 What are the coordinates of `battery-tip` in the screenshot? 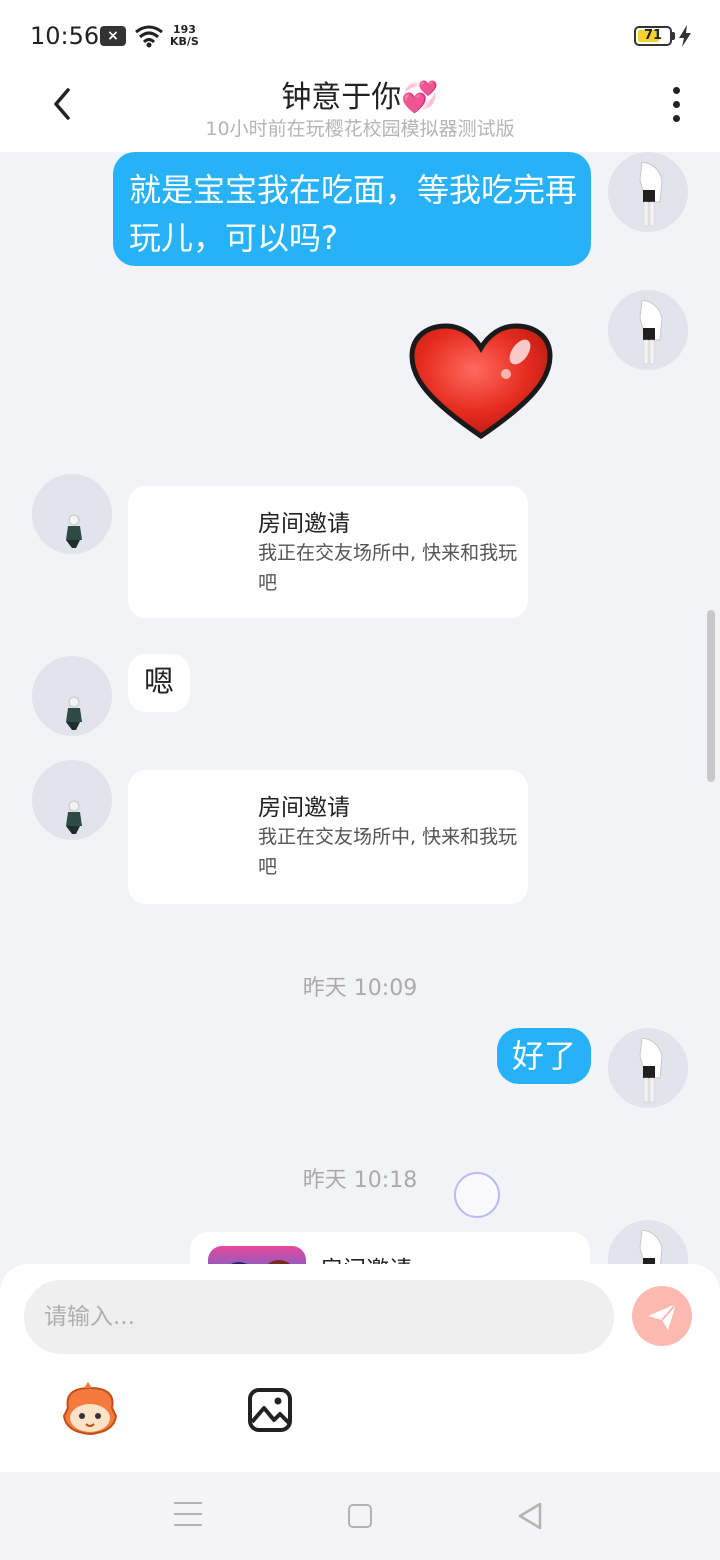 It's located at (673, 36).